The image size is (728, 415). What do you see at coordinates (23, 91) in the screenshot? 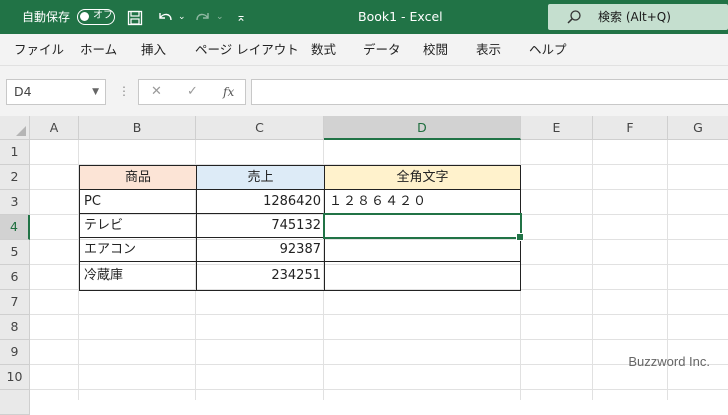
I see `name-box-value: D4` at bounding box center [23, 91].